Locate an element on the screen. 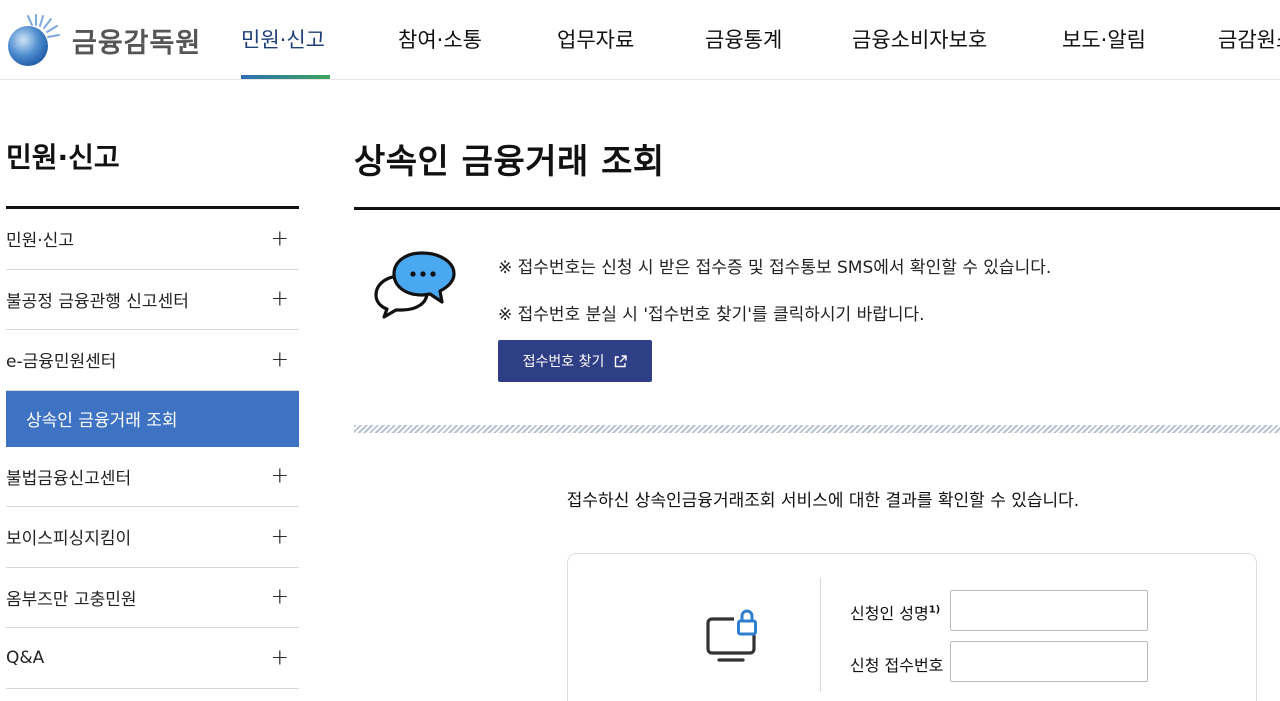 This screenshot has width=1280, height=701. sidebar-item-label: 불법금융신고센터 is located at coordinates (69, 478).